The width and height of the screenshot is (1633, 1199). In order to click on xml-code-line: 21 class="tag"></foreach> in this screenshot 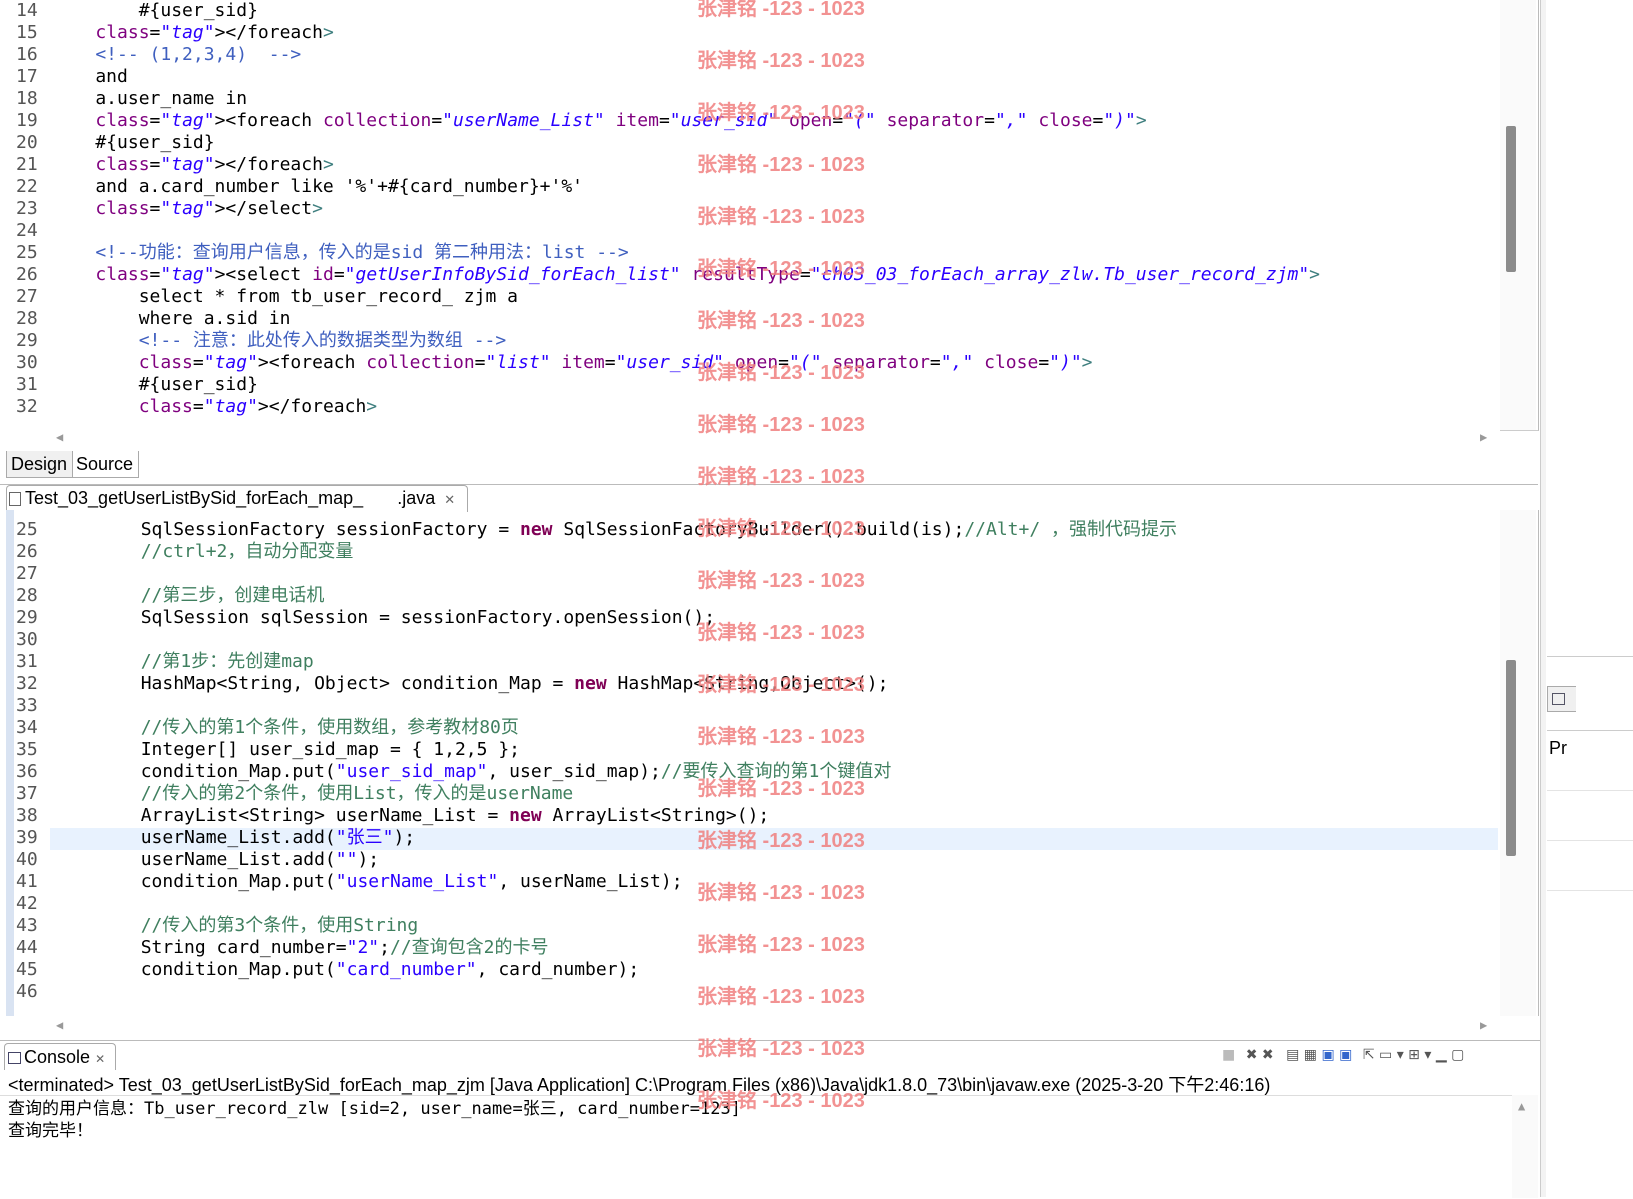, I will do `click(167, 165)`.